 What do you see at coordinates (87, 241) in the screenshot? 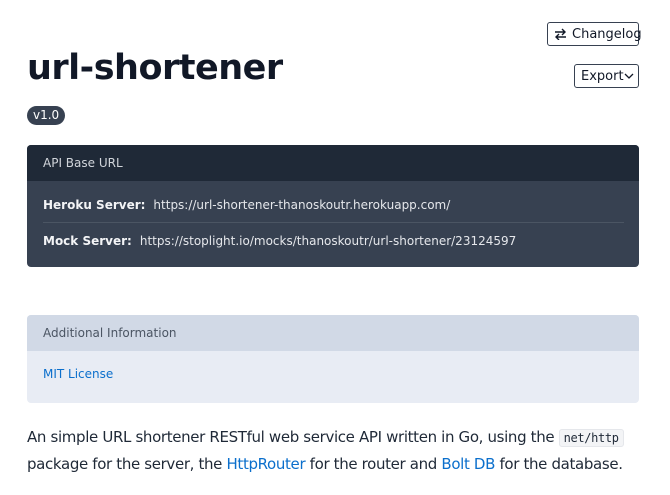
I see `server-label: Mock Server:` at bounding box center [87, 241].